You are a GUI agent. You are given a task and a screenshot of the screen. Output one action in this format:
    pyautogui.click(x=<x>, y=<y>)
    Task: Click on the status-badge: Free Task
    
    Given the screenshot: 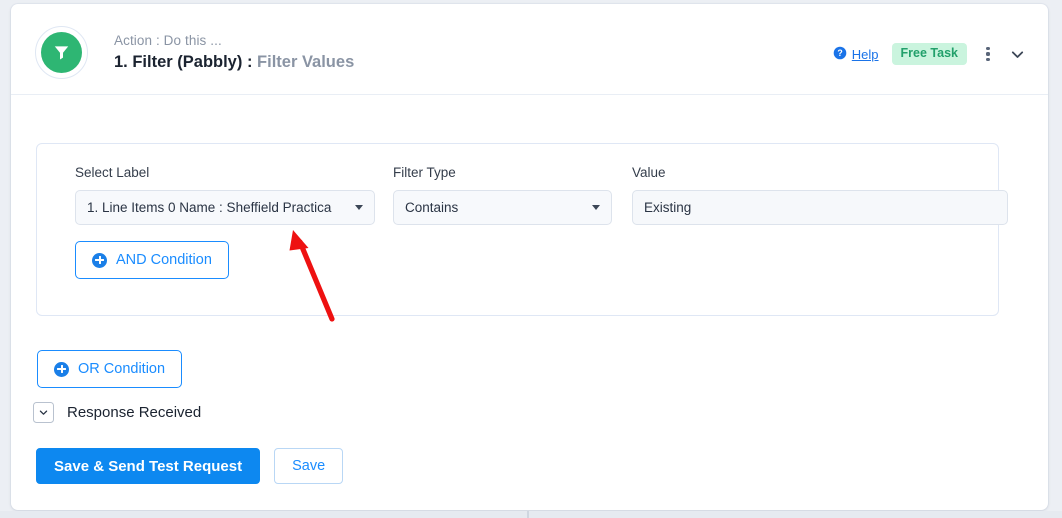 What is the action you would take?
    pyautogui.click(x=929, y=54)
    